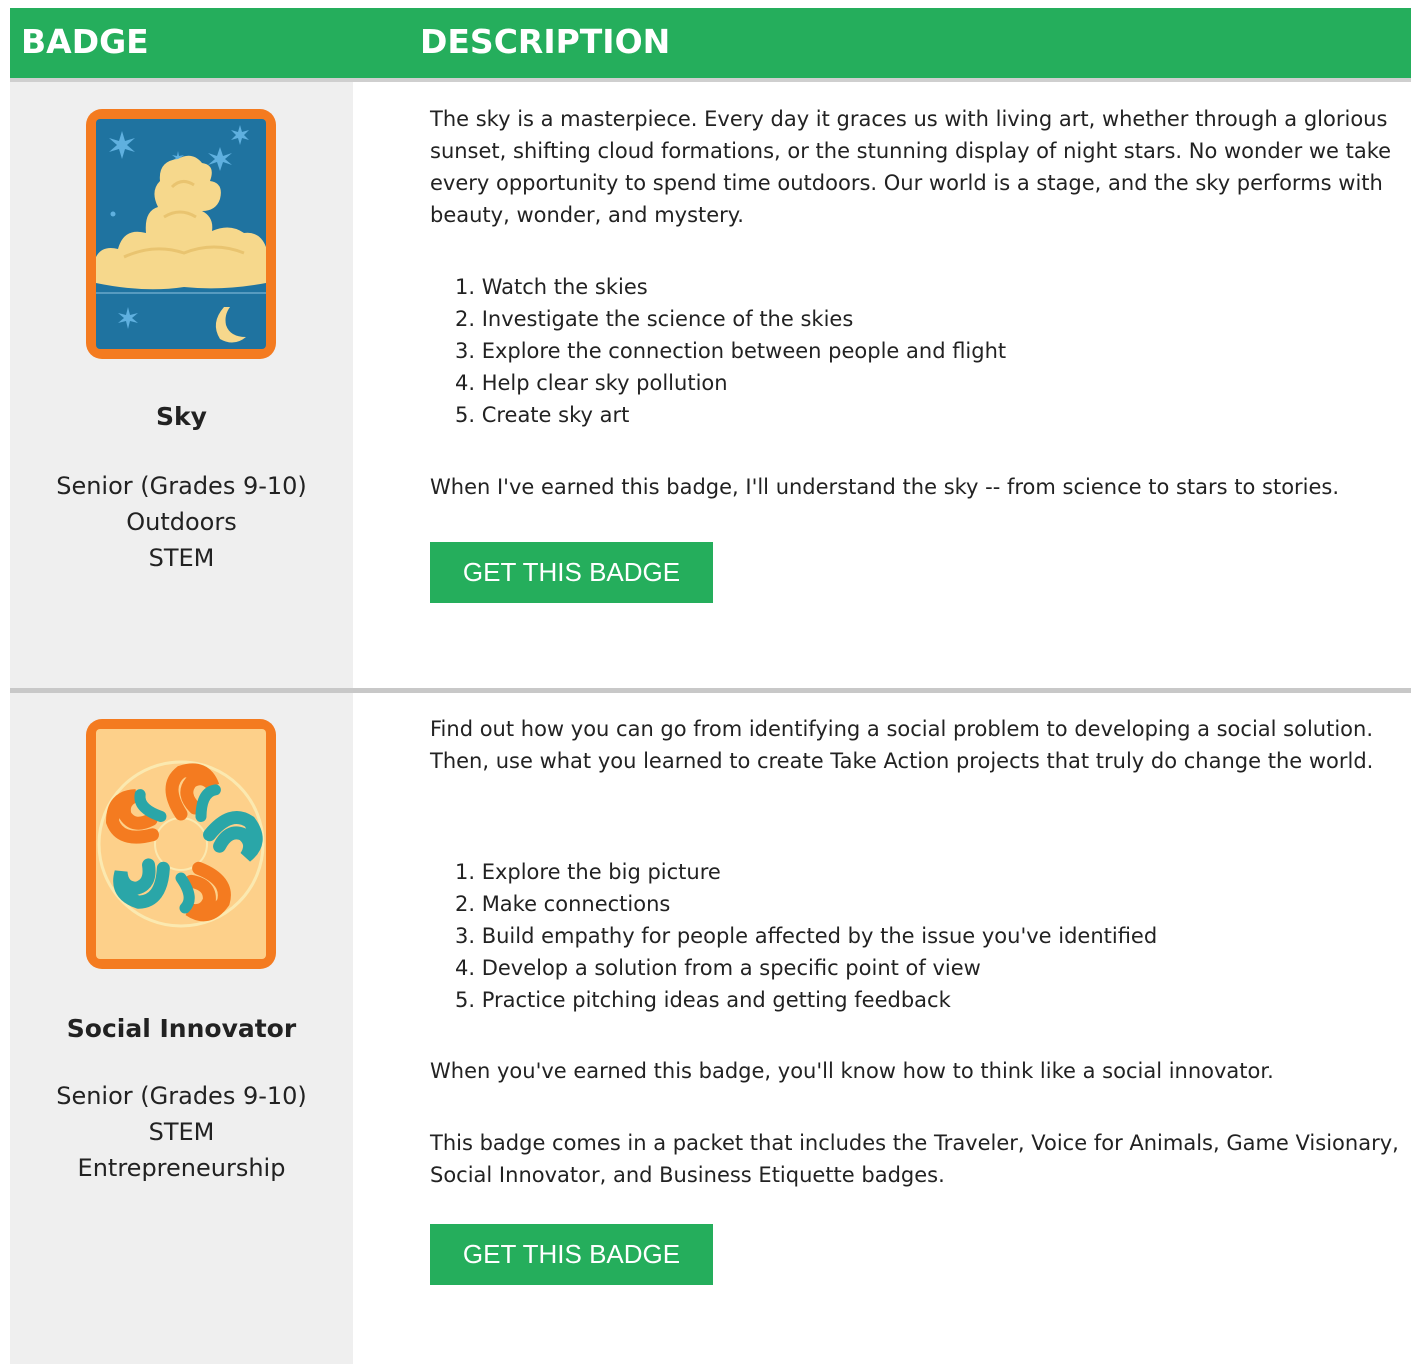 This screenshot has height=1364, width=1414. Describe the element at coordinates (555, 415) in the screenshot. I see `step-text: Create sky art` at that location.